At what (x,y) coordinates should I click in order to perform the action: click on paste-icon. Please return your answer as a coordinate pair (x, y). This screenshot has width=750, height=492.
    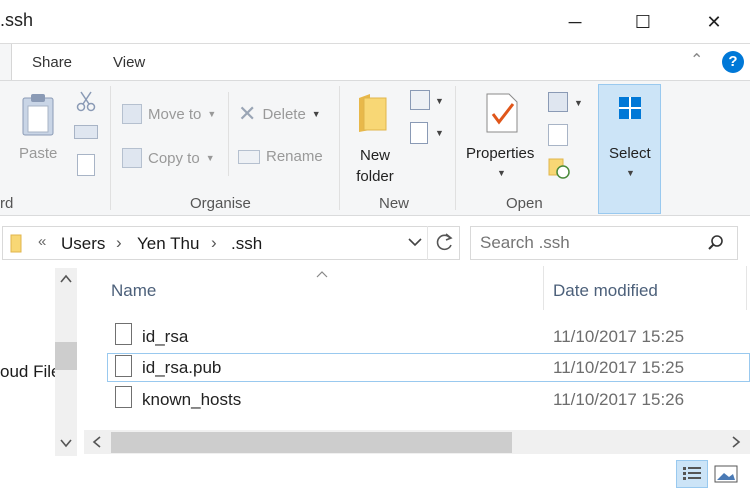
    Looking at the image, I should click on (38, 114).